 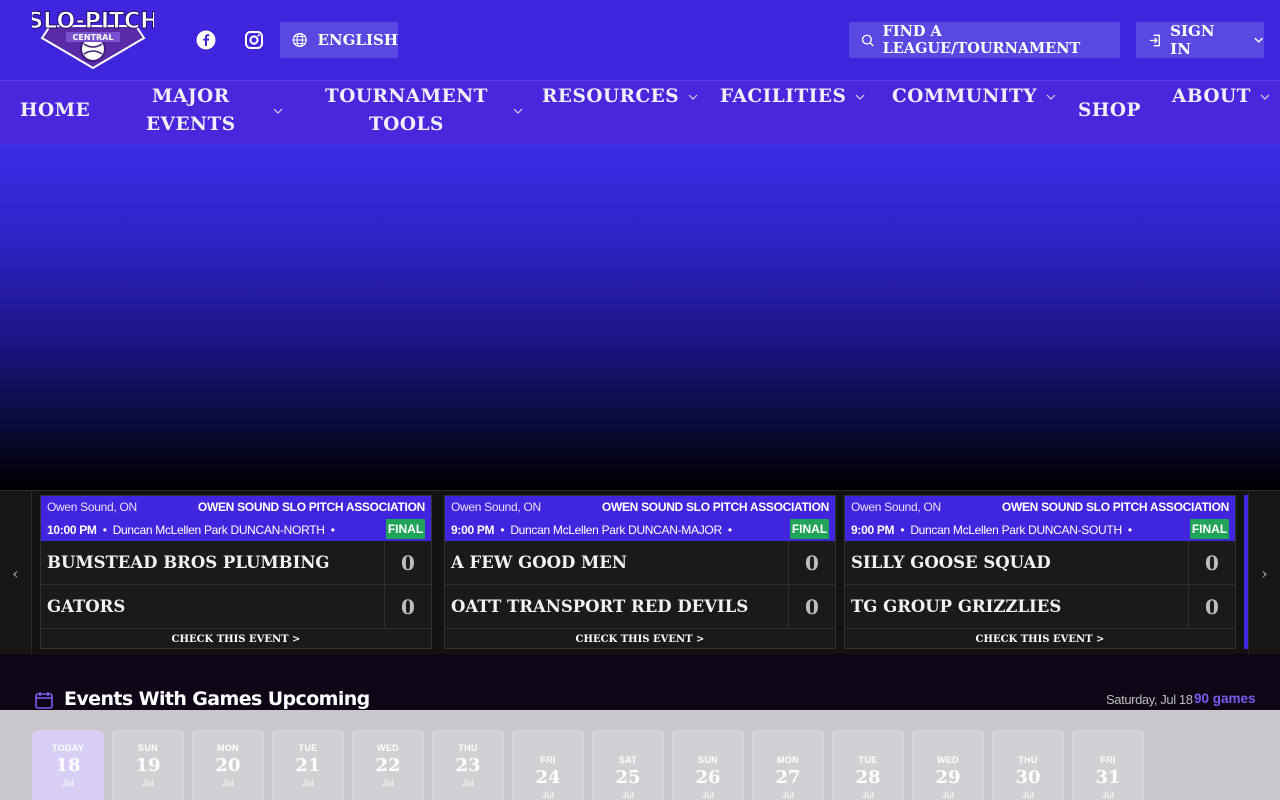 I want to click on day-number: 28, so click(x=868, y=777).